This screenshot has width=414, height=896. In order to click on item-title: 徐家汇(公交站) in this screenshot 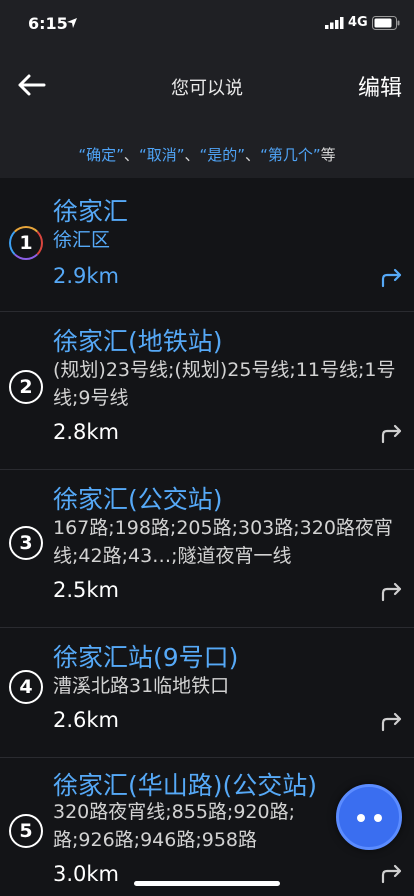, I will do `click(138, 499)`.